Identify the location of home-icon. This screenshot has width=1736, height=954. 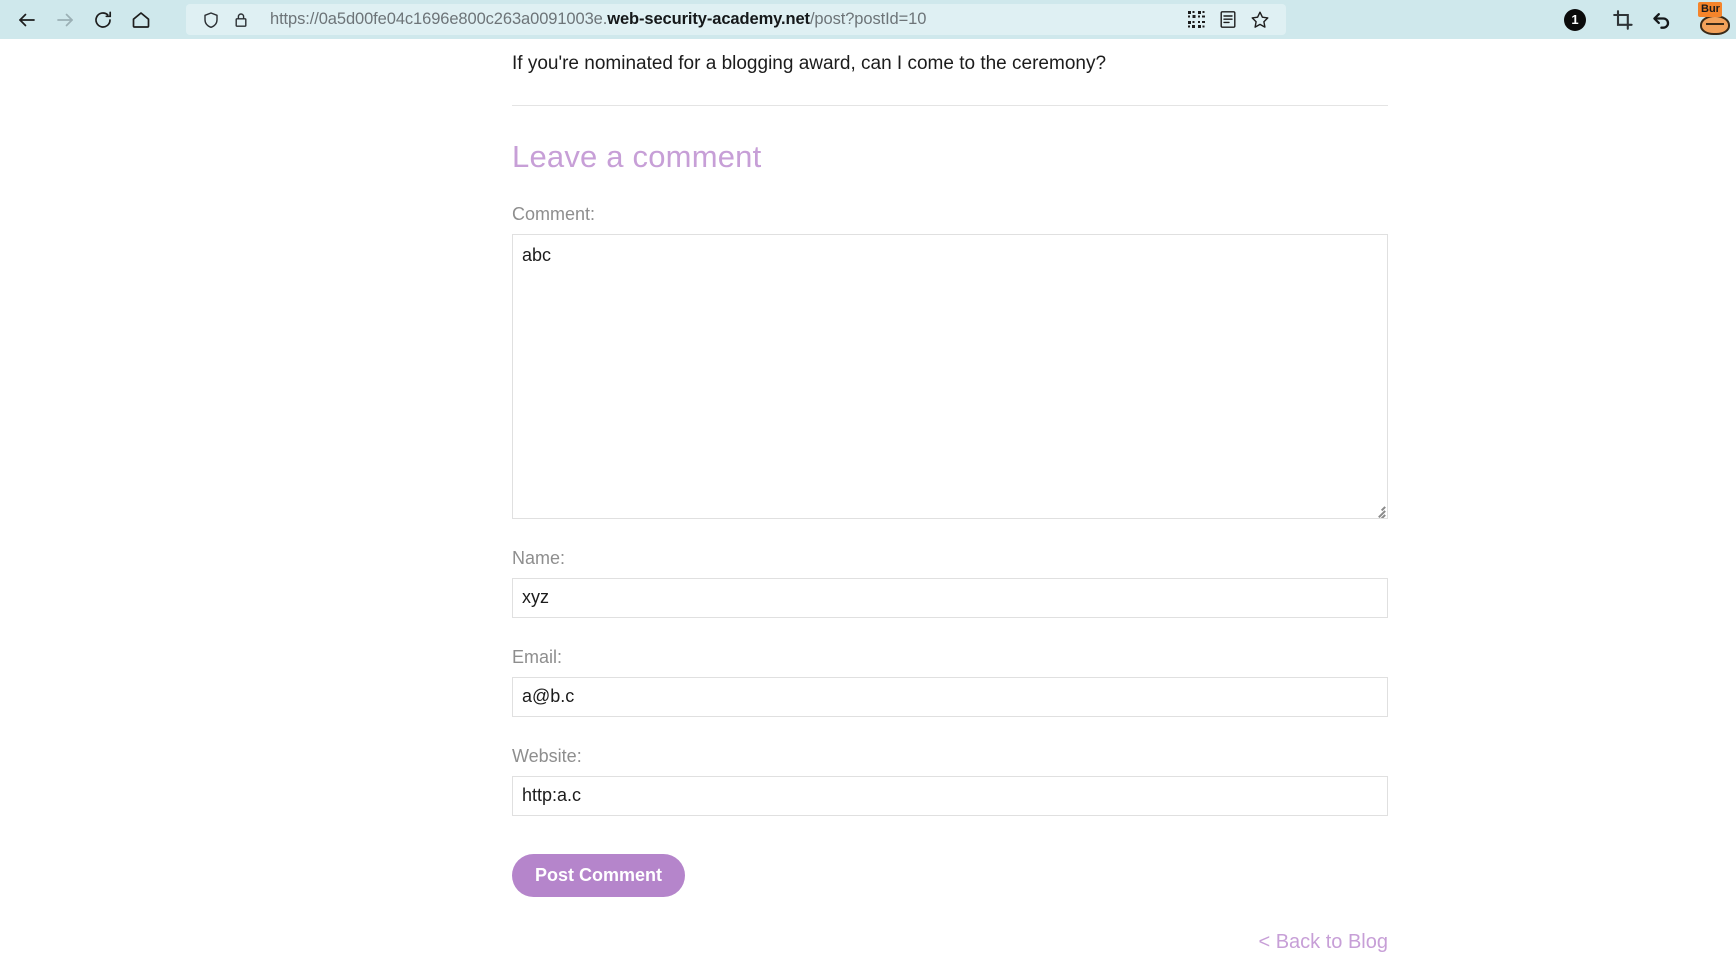
(141, 20).